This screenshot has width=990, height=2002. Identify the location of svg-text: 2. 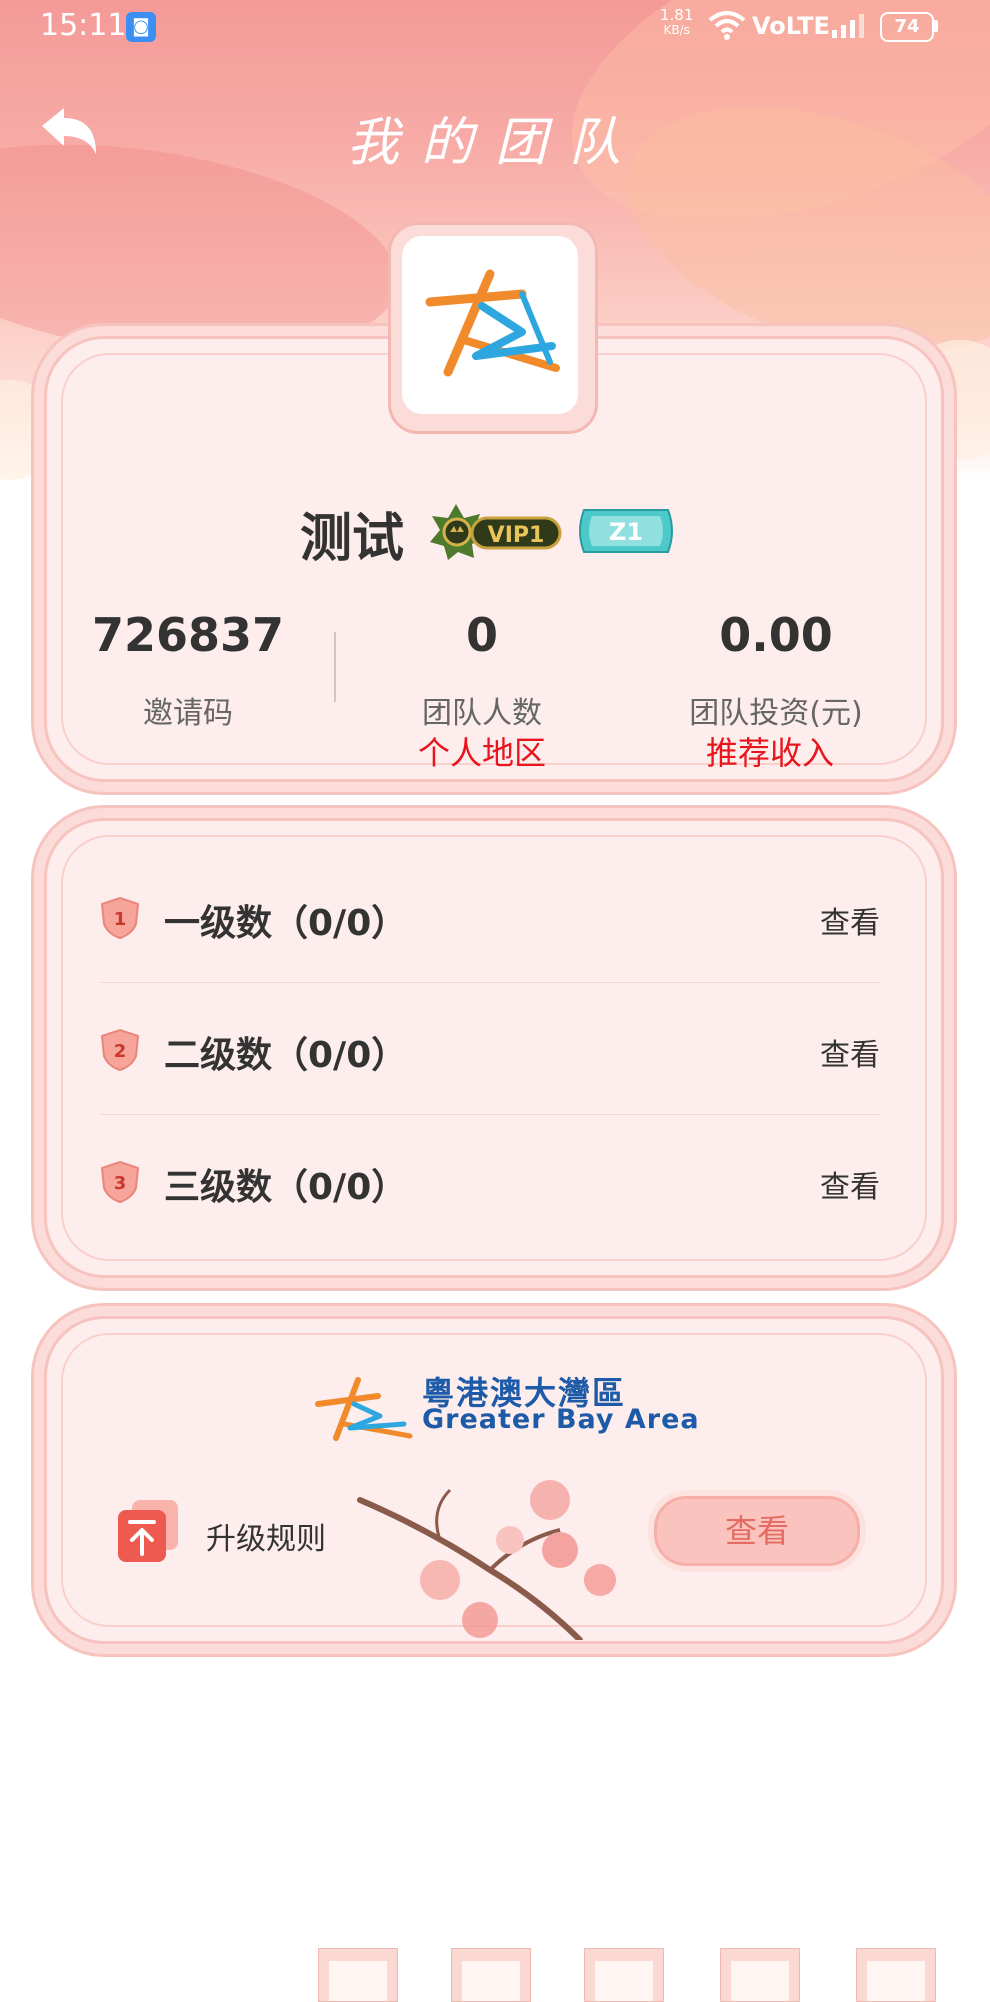
(120, 1051).